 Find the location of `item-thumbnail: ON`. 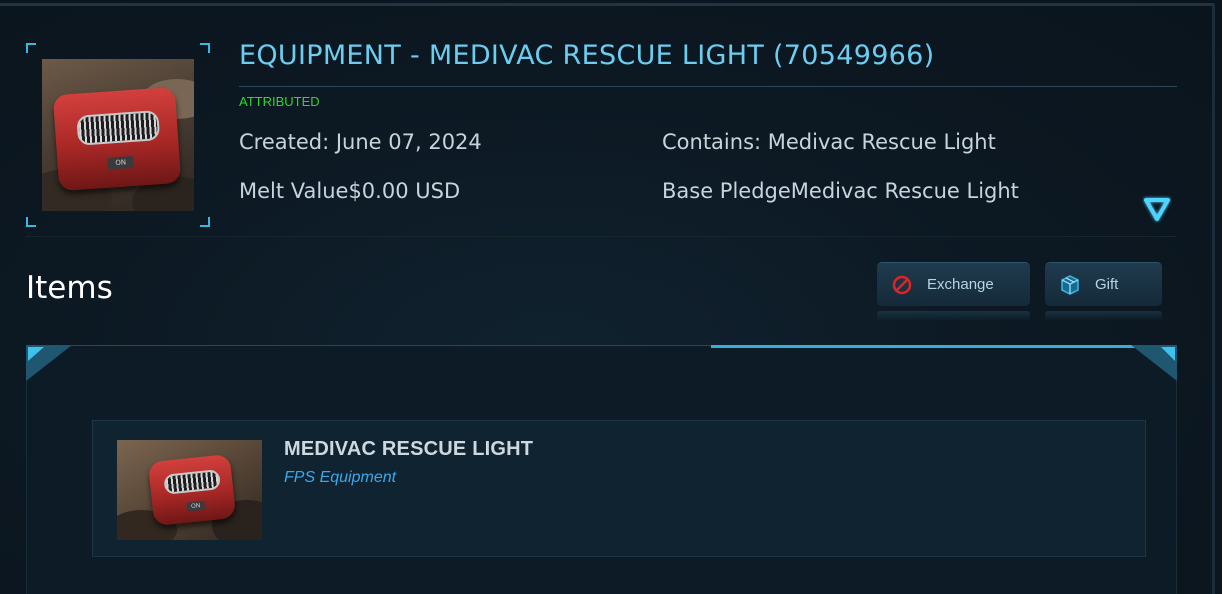

item-thumbnail: ON is located at coordinates (189, 490).